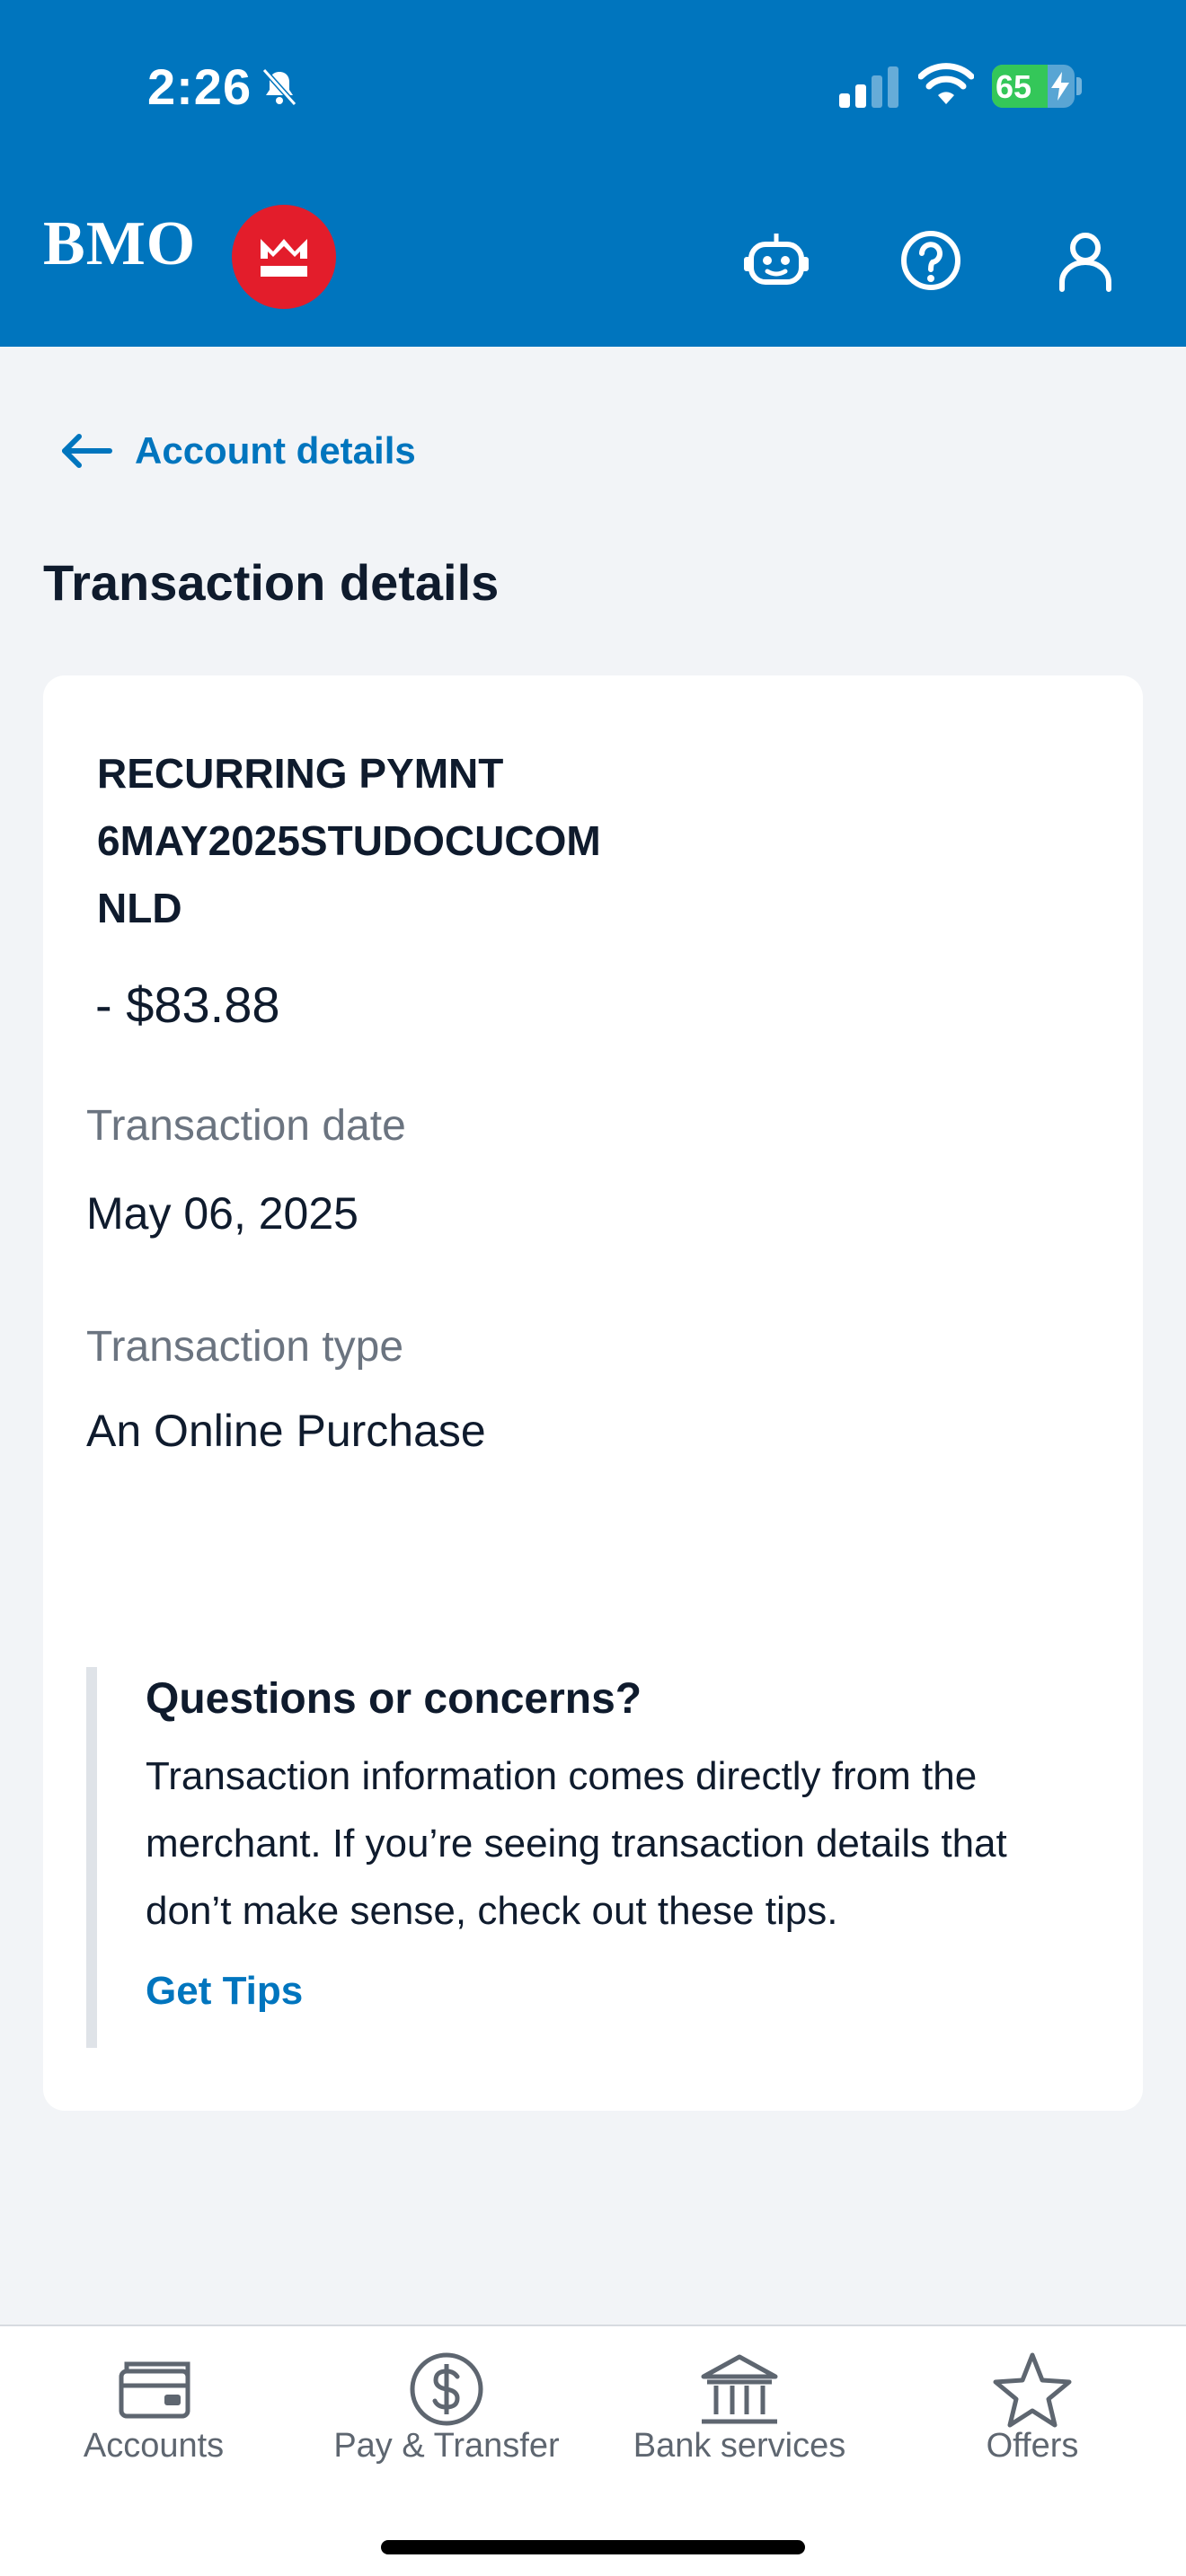 The image size is (1186, 2576). Describe the element at coordinates (222, 1213) in the screenshot. I see `transaction-date-value: May 06, 2025` at that location.